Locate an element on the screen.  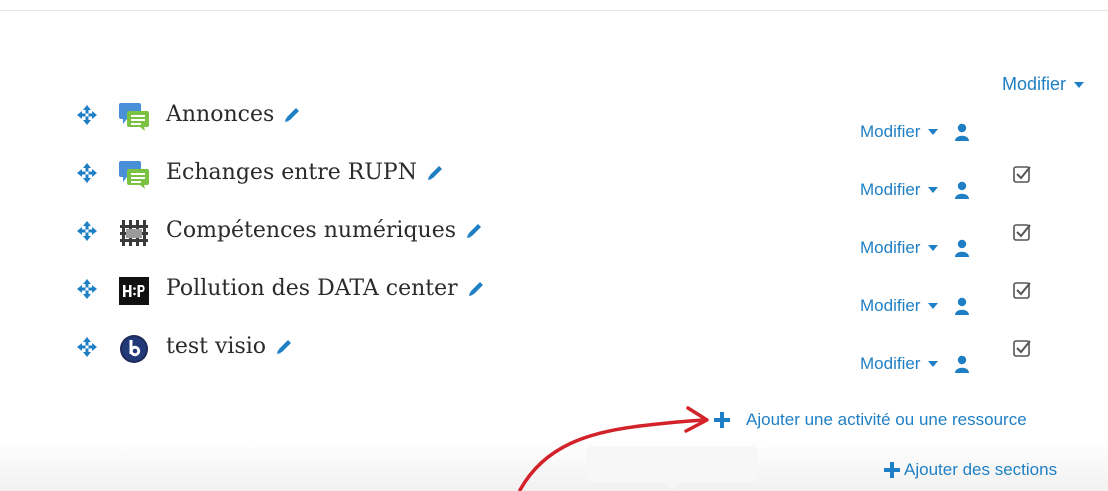
activity-link: test visio is located at coordinates (230, 346).